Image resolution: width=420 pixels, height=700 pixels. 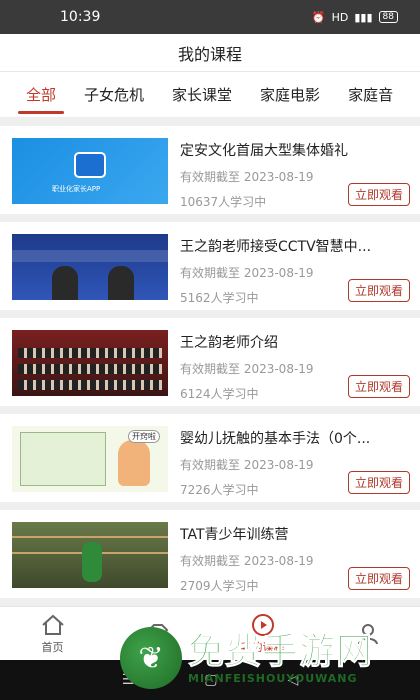 I want to click on tab-family-music: 家庭音, so click(x=370, y=94).